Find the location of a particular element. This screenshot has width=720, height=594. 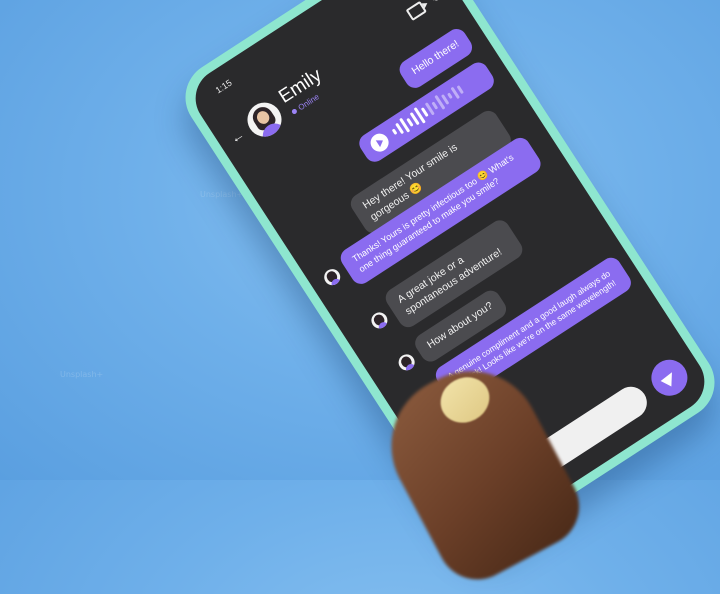

send-icon is located at coordinates (669, 377).